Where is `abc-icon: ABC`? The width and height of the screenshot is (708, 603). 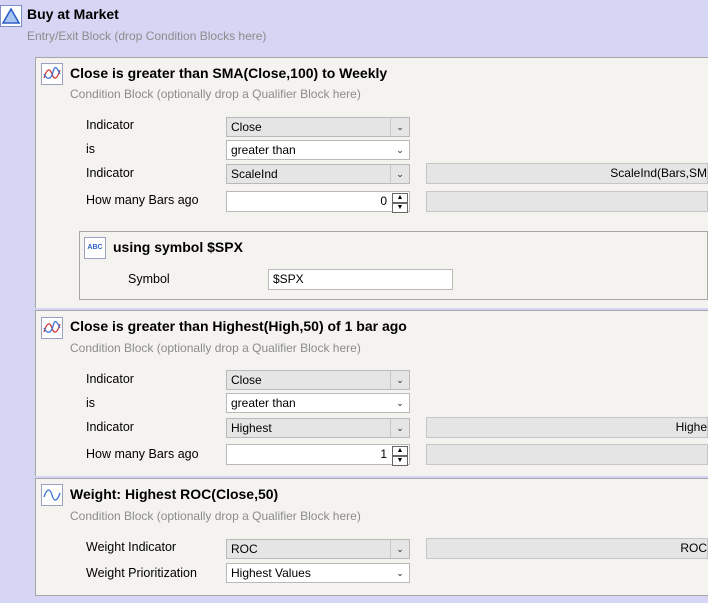
abc-icon: ABC is located at coordinates (95, 248).